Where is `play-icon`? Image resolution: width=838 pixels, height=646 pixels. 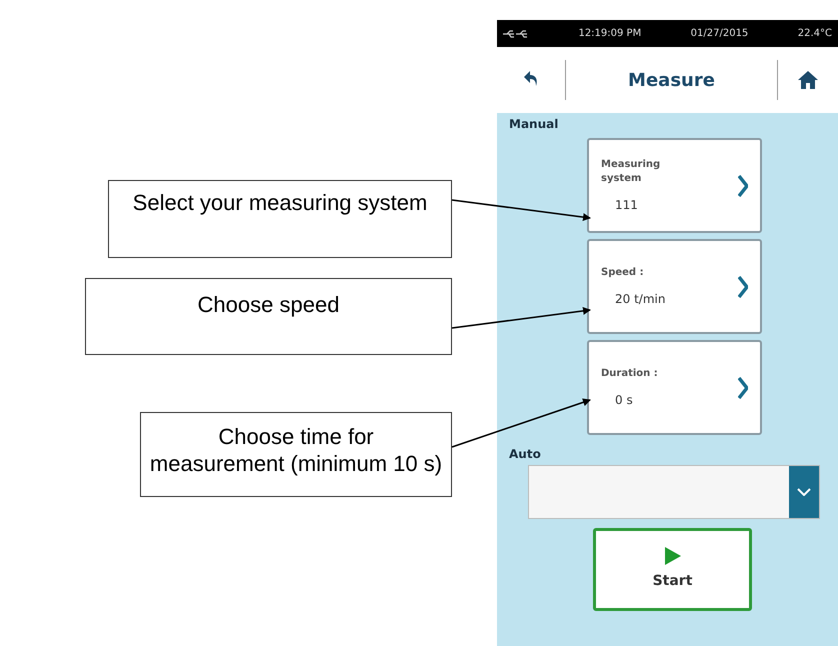 play-icon is located at coordinates (672, 556).